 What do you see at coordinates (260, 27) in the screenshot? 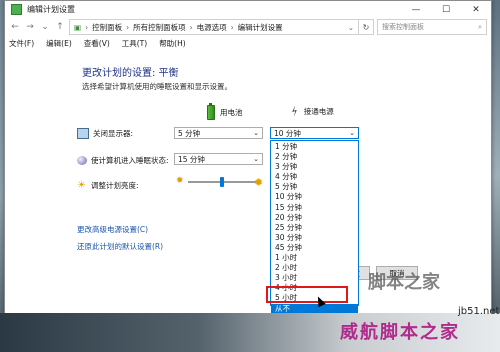
I see `breadcrumb-item: 编辑计划设置` at bounding box center [260, 27].